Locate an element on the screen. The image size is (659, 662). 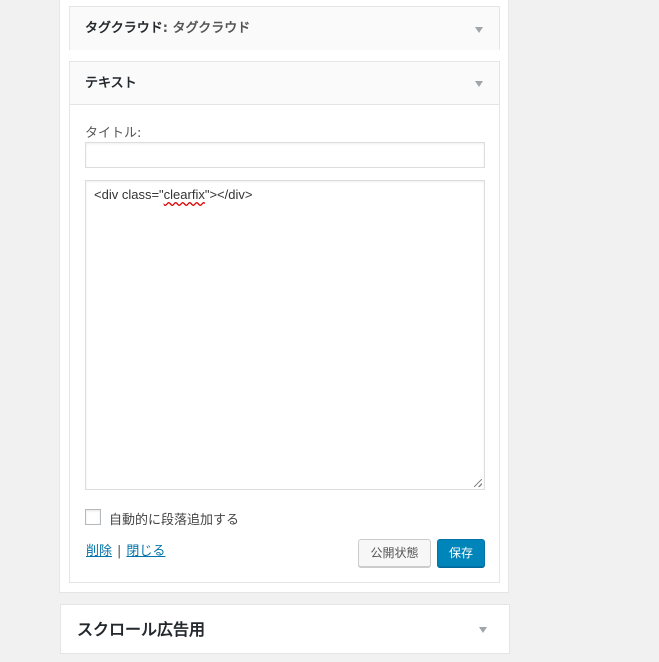
title-field-label: タイトル: is located at coordinates (113, 133).